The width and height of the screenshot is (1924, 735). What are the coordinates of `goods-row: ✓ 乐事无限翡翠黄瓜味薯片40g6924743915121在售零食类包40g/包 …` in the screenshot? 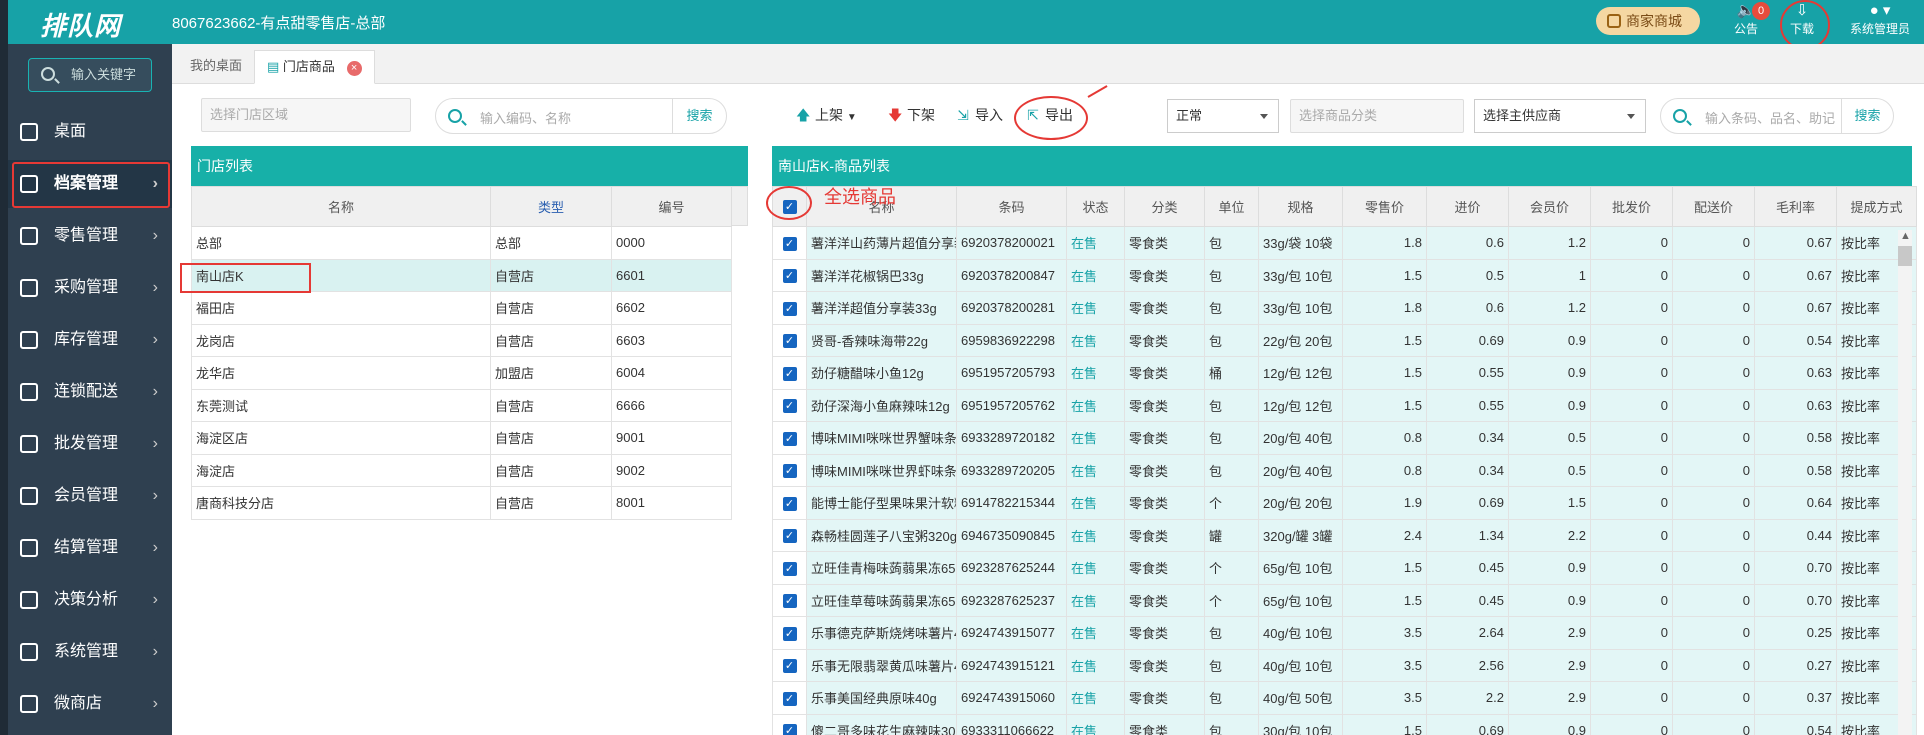 It's located at (1344, 665).